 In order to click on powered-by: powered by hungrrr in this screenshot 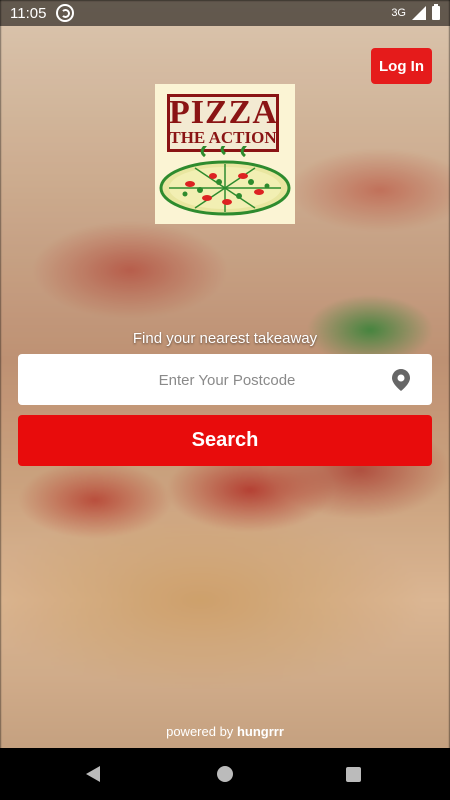, I will do `click(225, 731)`.